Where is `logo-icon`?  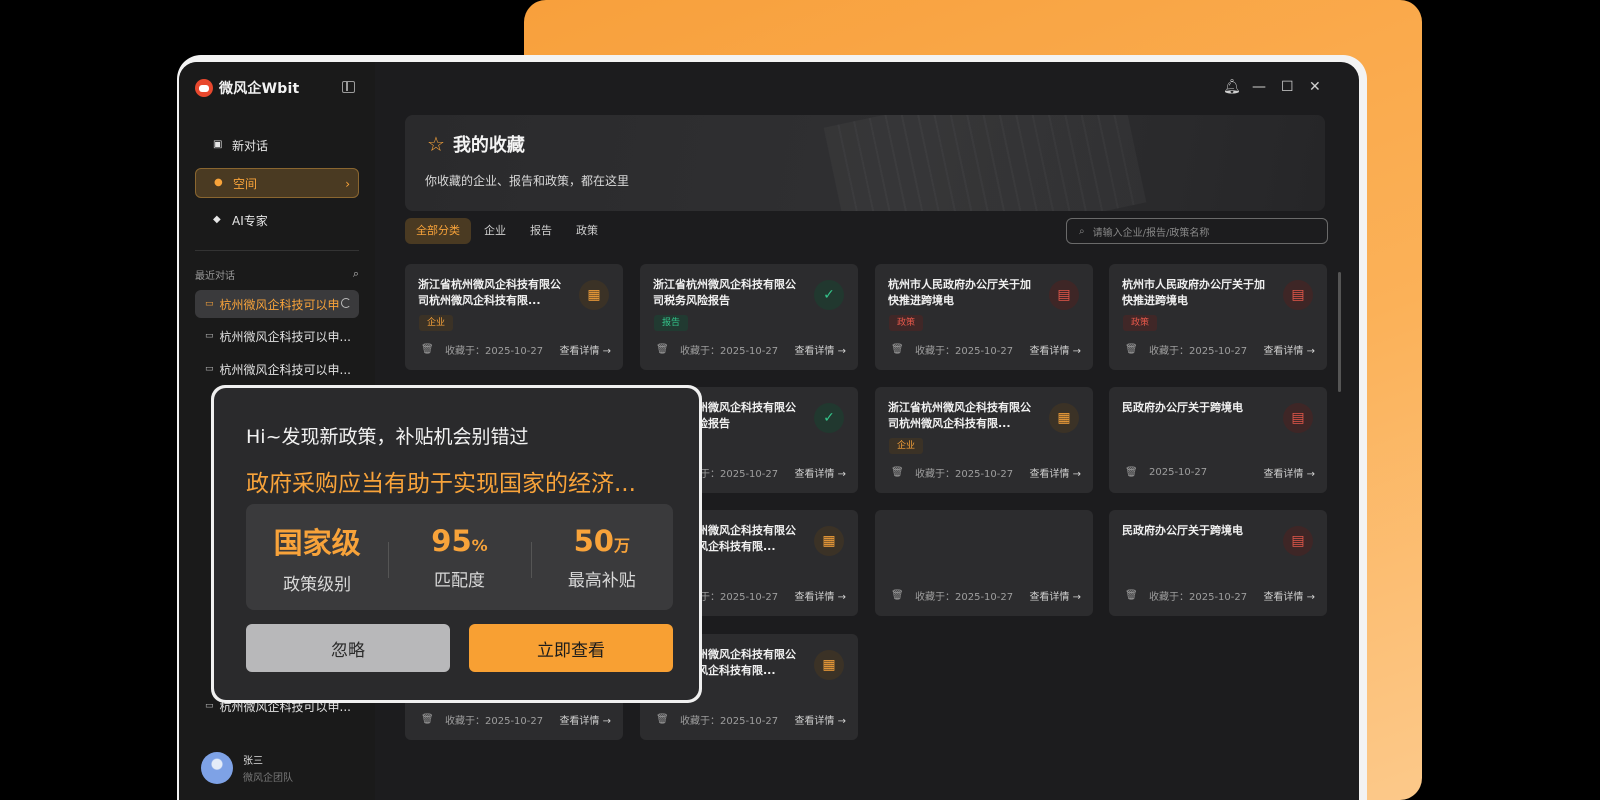
logo-icon is located at coordinates (204, 88).